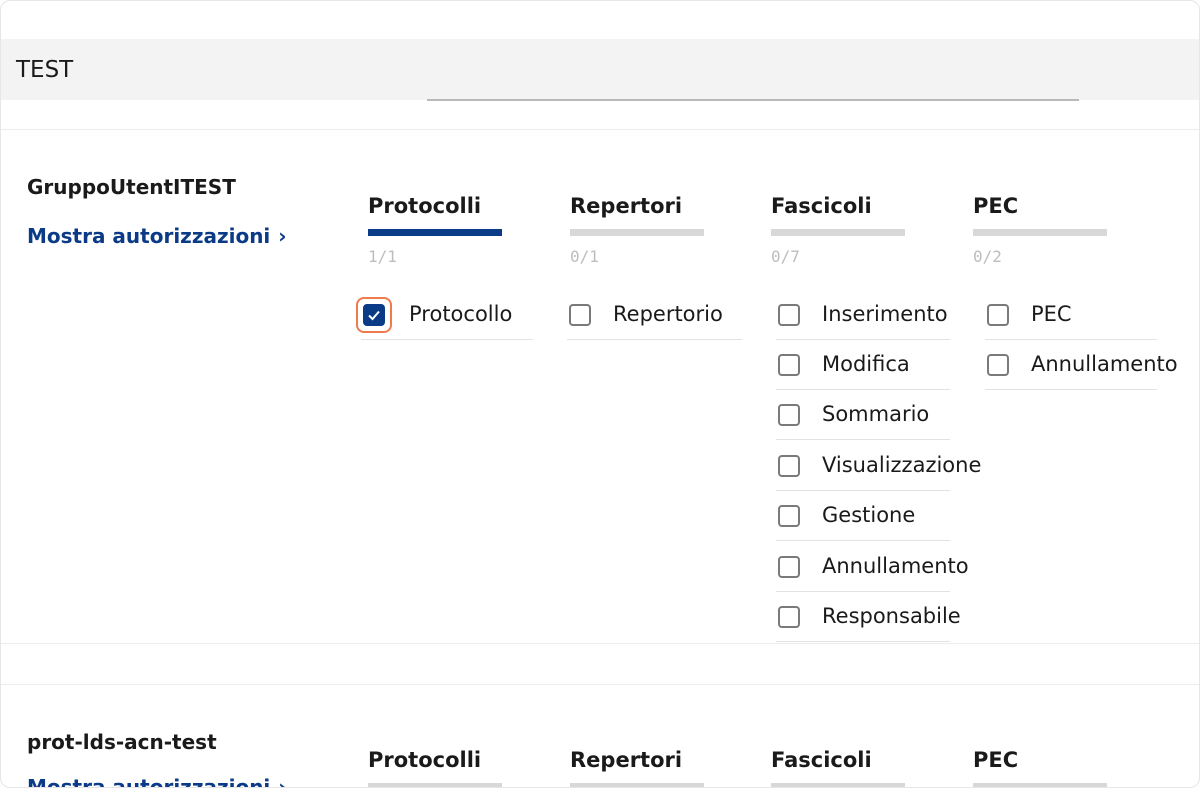 The image size is (1200, 788). I want to click on checkbox-label: Modifica, so click(866, 364).